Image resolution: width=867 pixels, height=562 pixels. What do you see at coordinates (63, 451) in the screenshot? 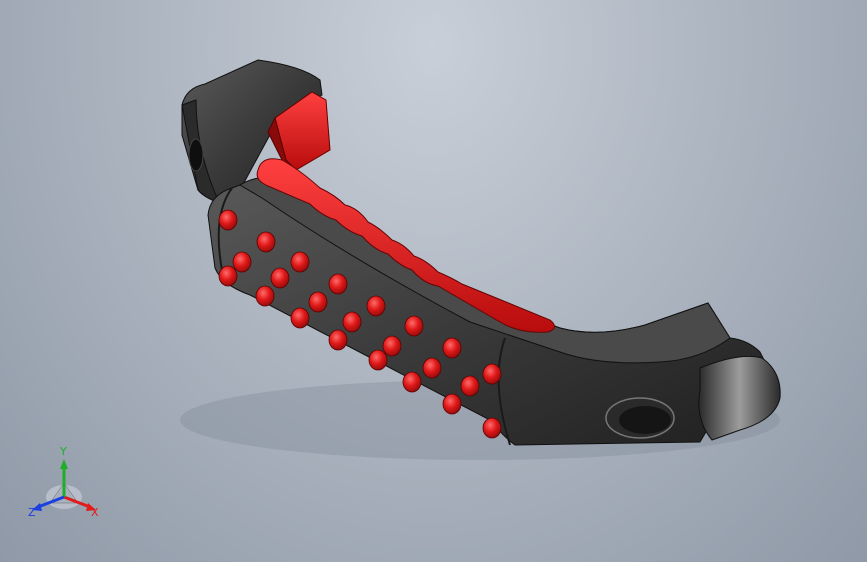
I see `y-axis-label: Y` at bounding box center [63, 451].